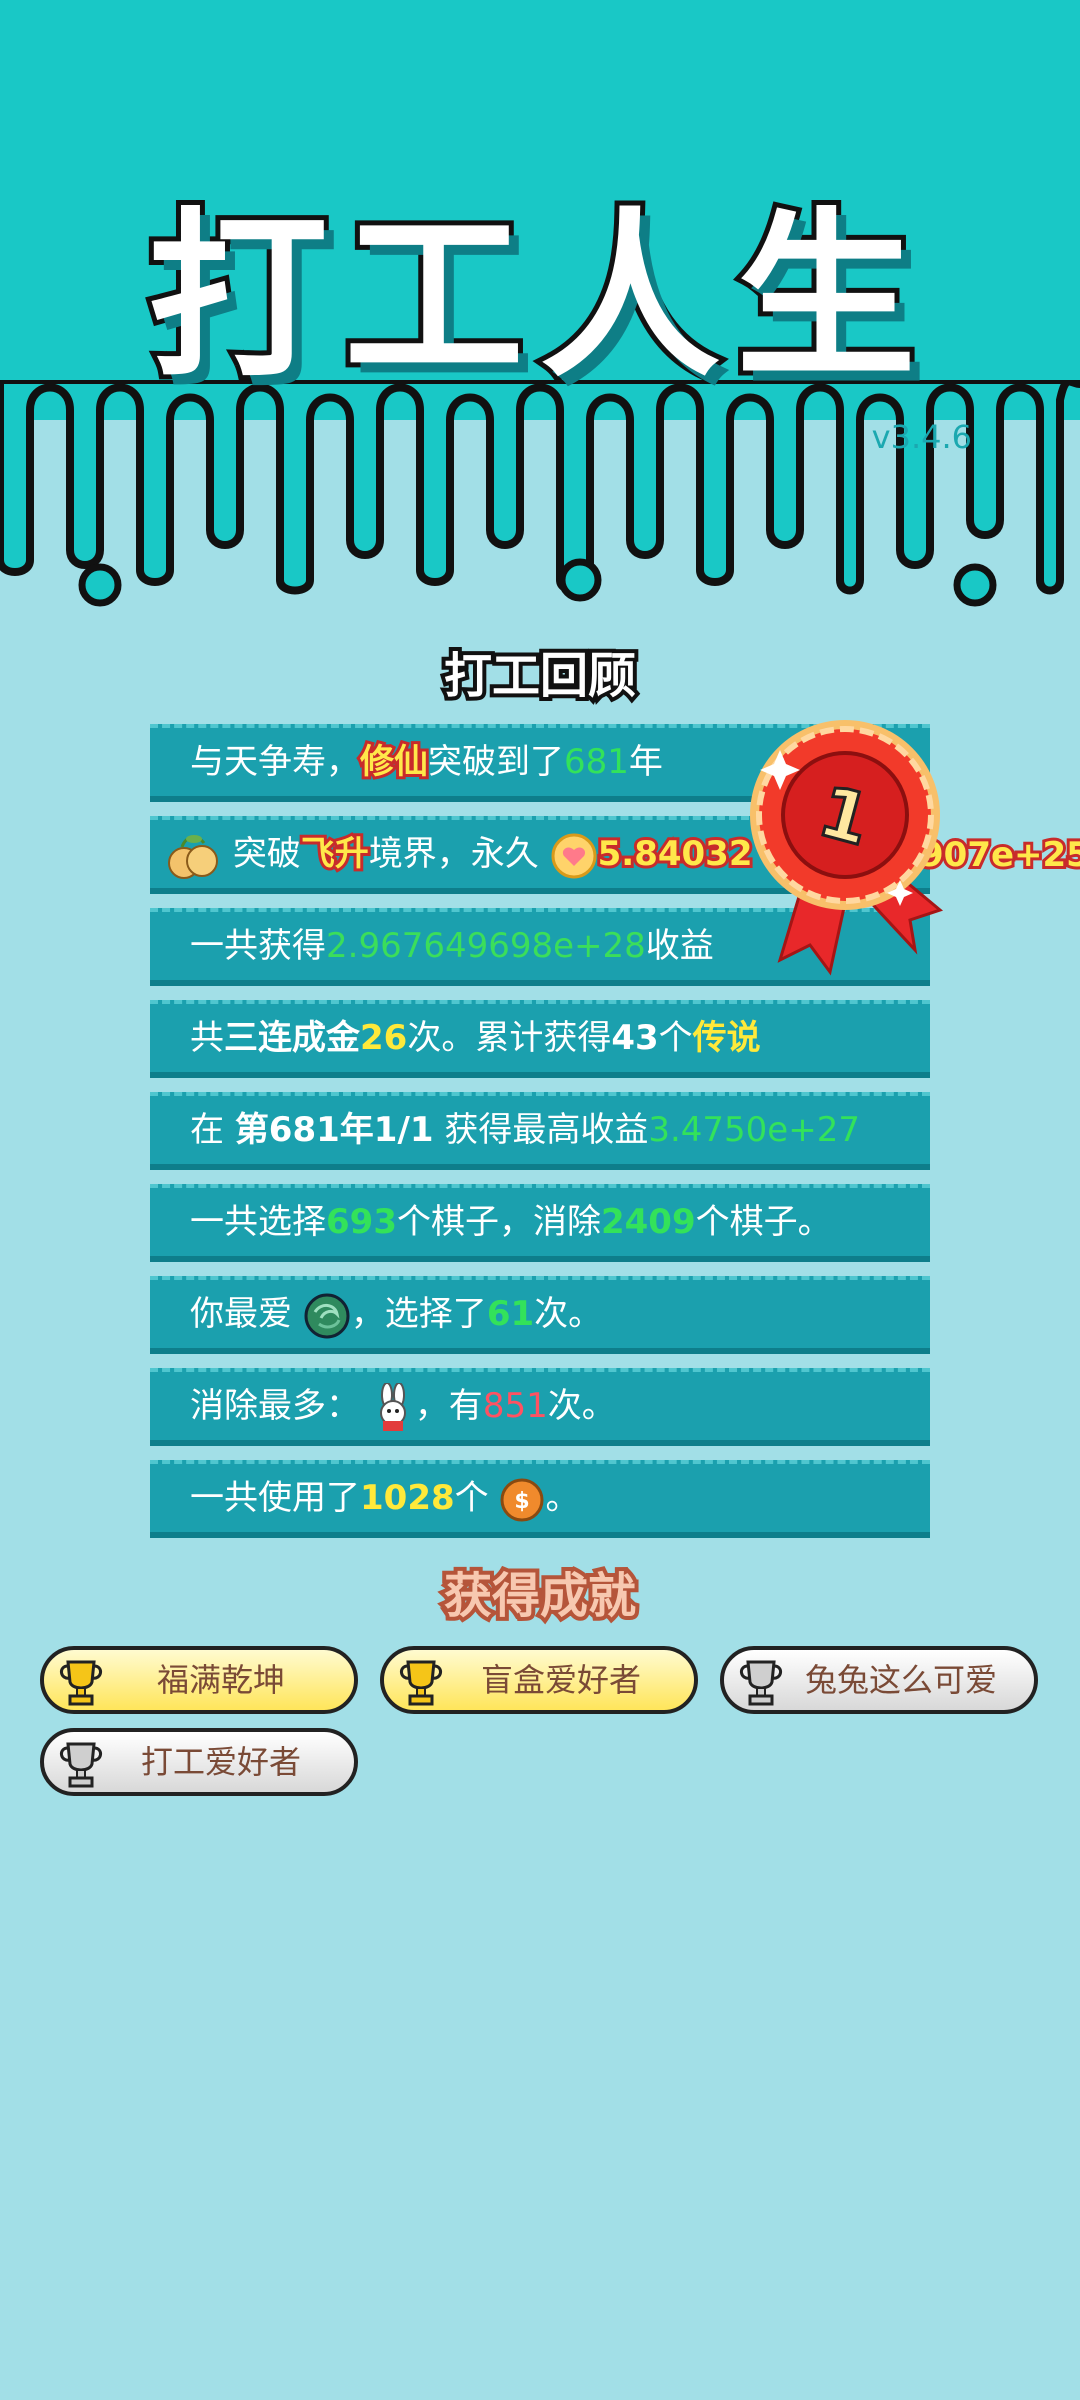  Describe the element at coordinates (193, 856) in the screenshot. I see `peach-fruit-icon` at that location.